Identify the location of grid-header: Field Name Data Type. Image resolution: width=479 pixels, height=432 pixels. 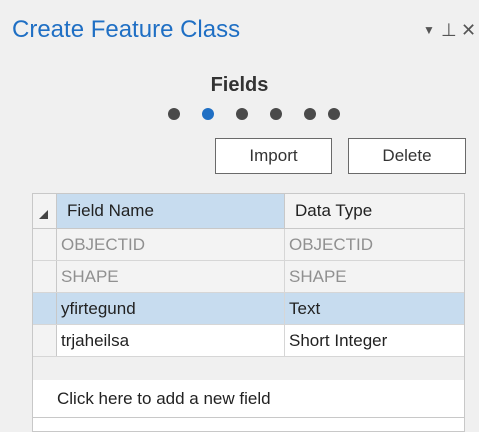
(248, 211).